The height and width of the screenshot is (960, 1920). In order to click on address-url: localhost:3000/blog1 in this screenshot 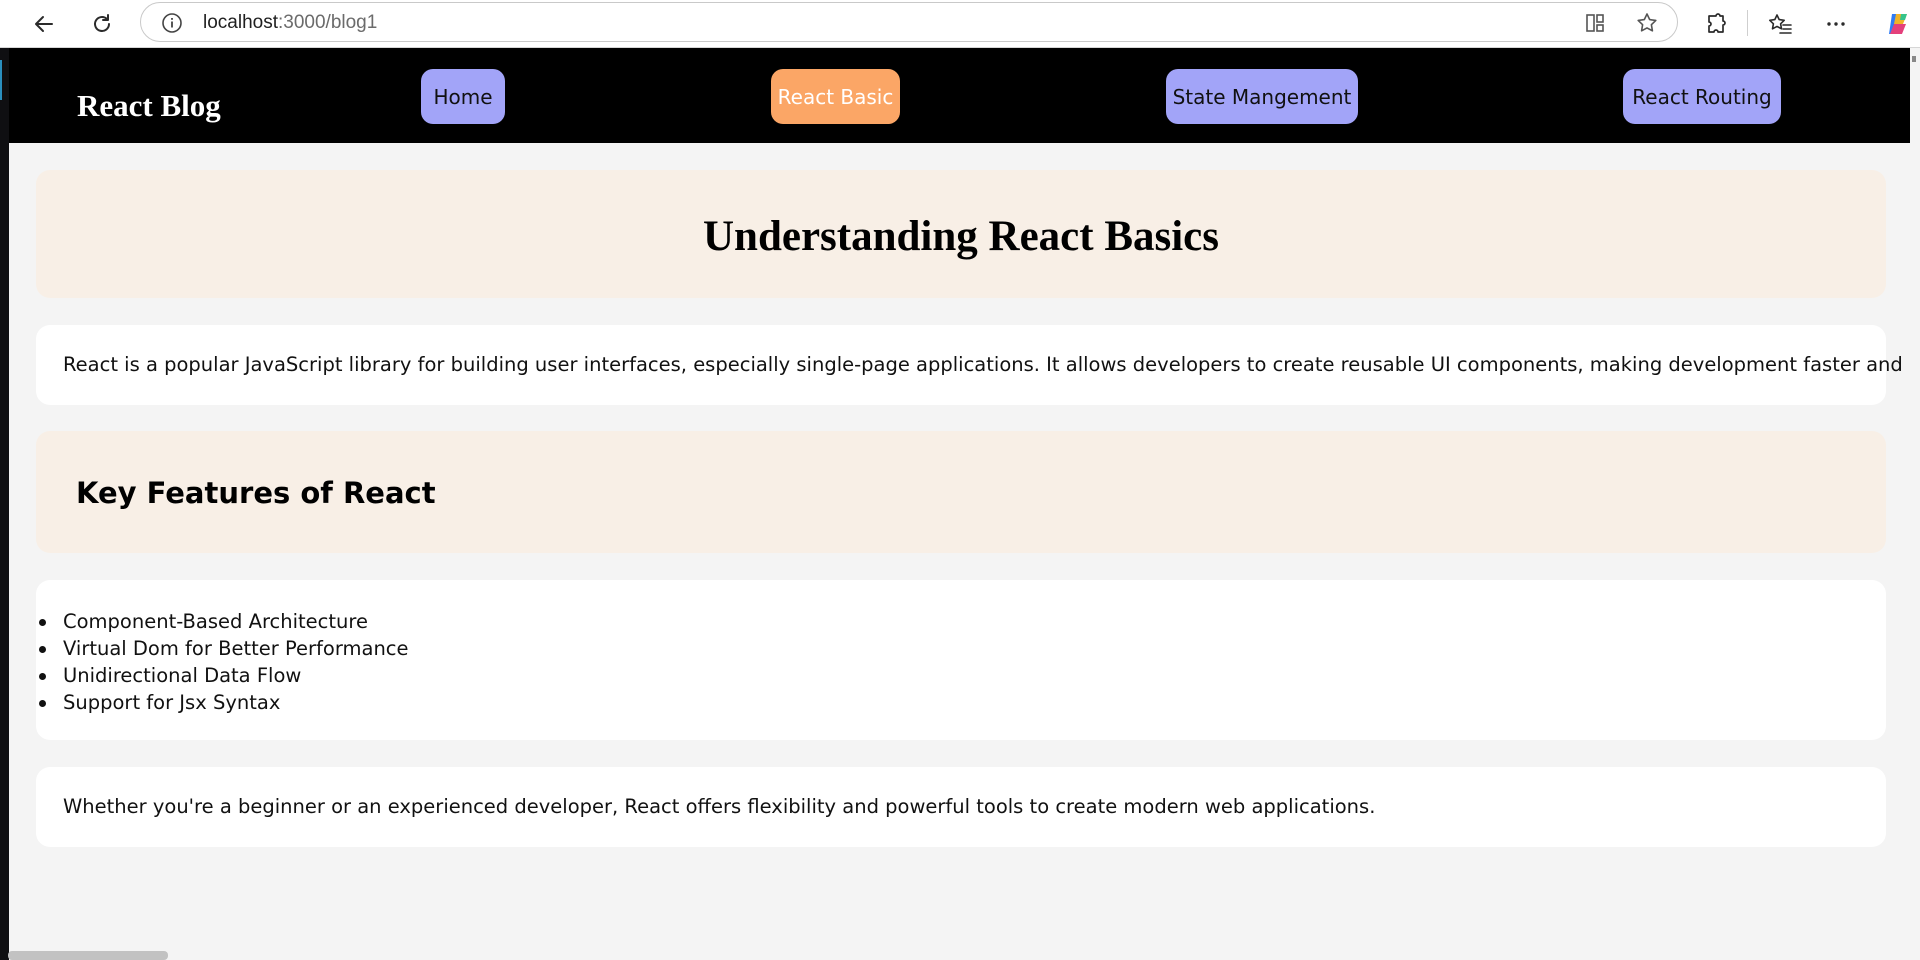, I will do `click(290, 23)`.